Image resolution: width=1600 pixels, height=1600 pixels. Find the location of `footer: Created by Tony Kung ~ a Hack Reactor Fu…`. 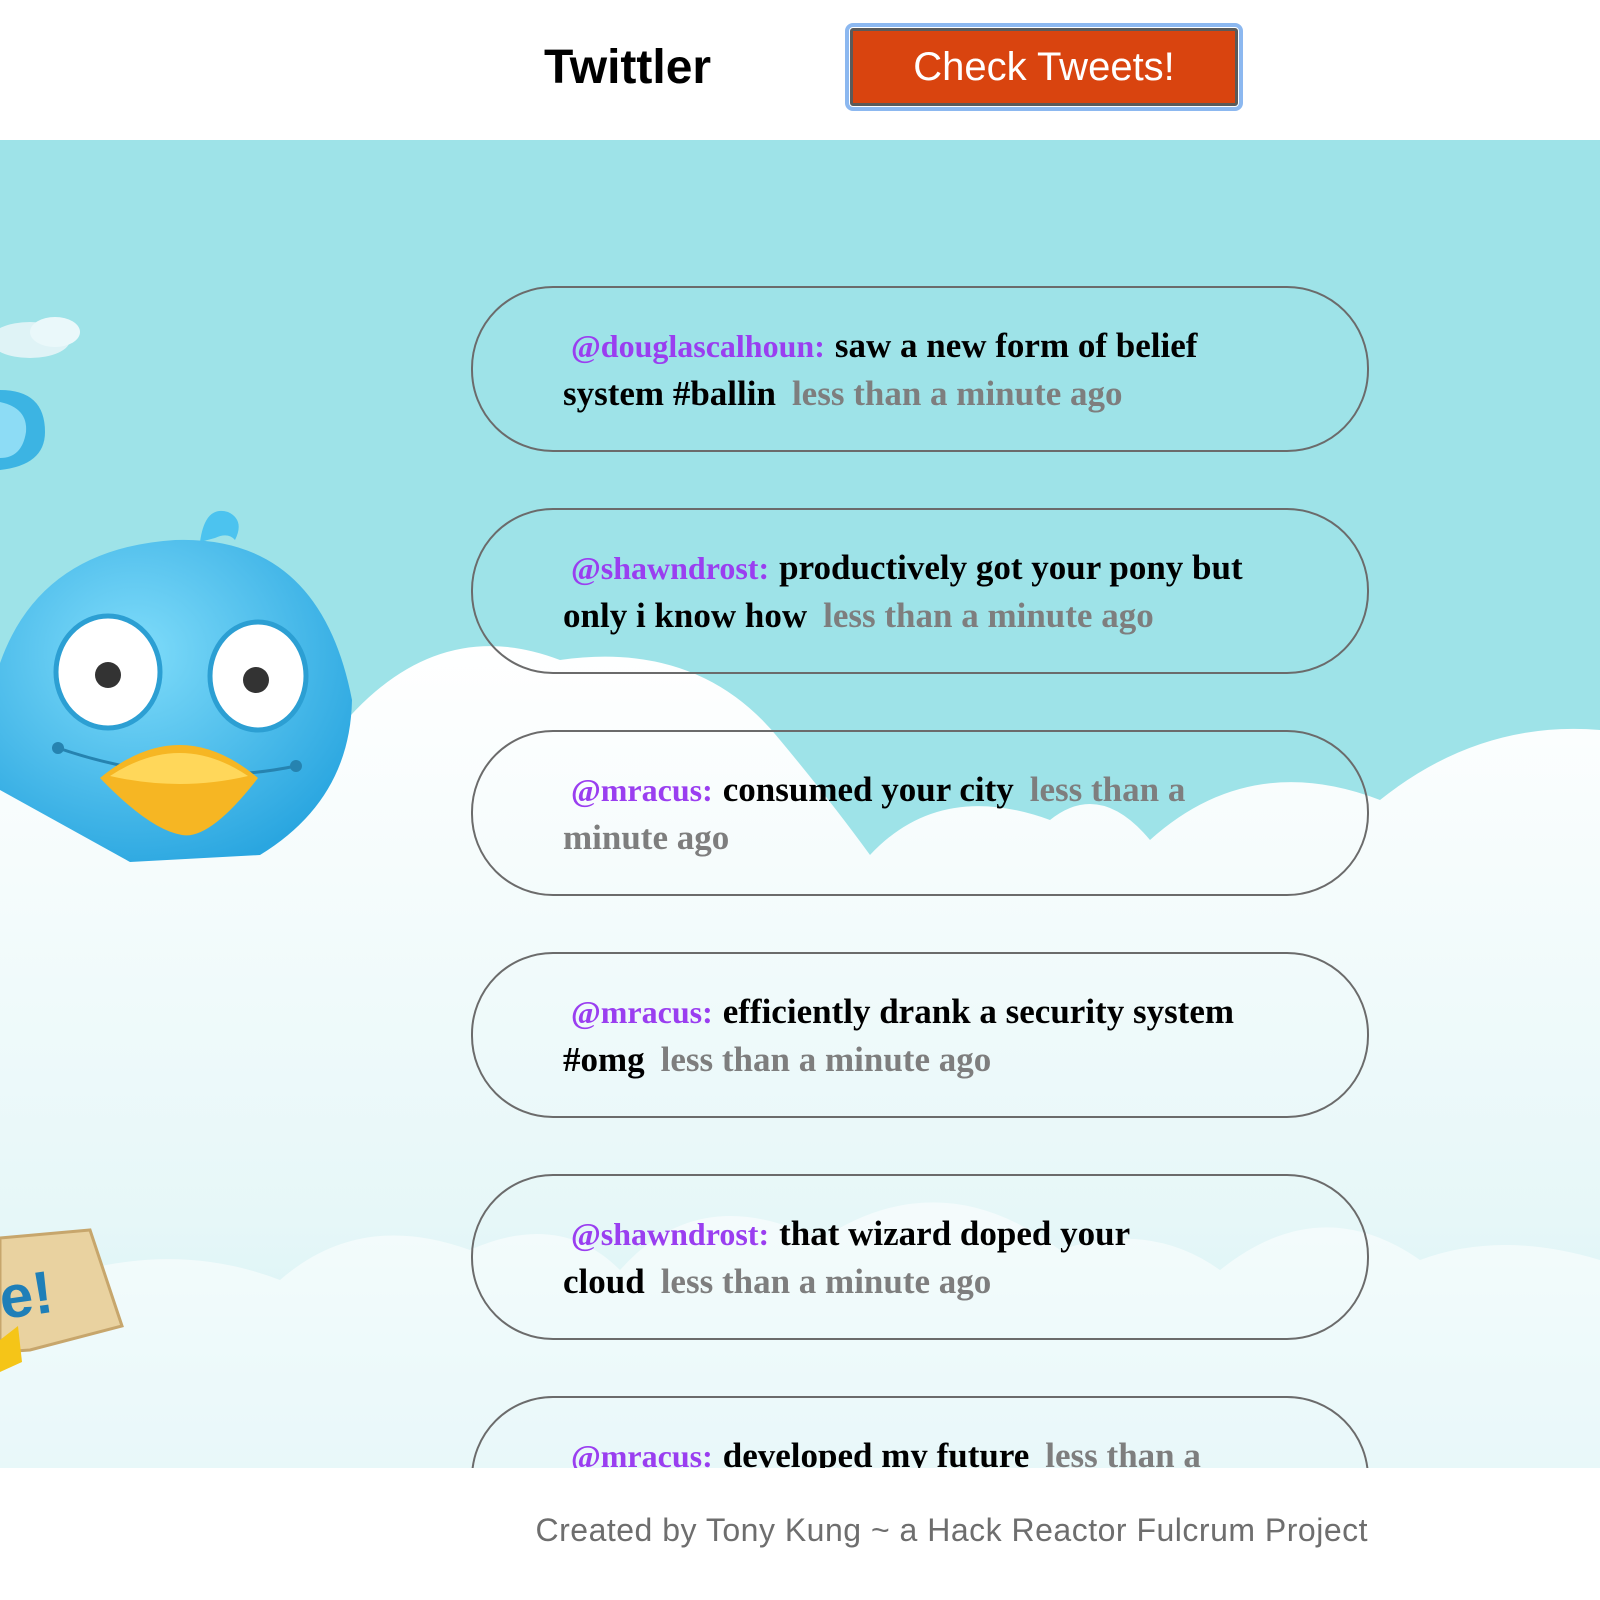

footer: Created by Tony Kung ~ a Hack Reactor Fu… is located at coordinates (800, 1534).